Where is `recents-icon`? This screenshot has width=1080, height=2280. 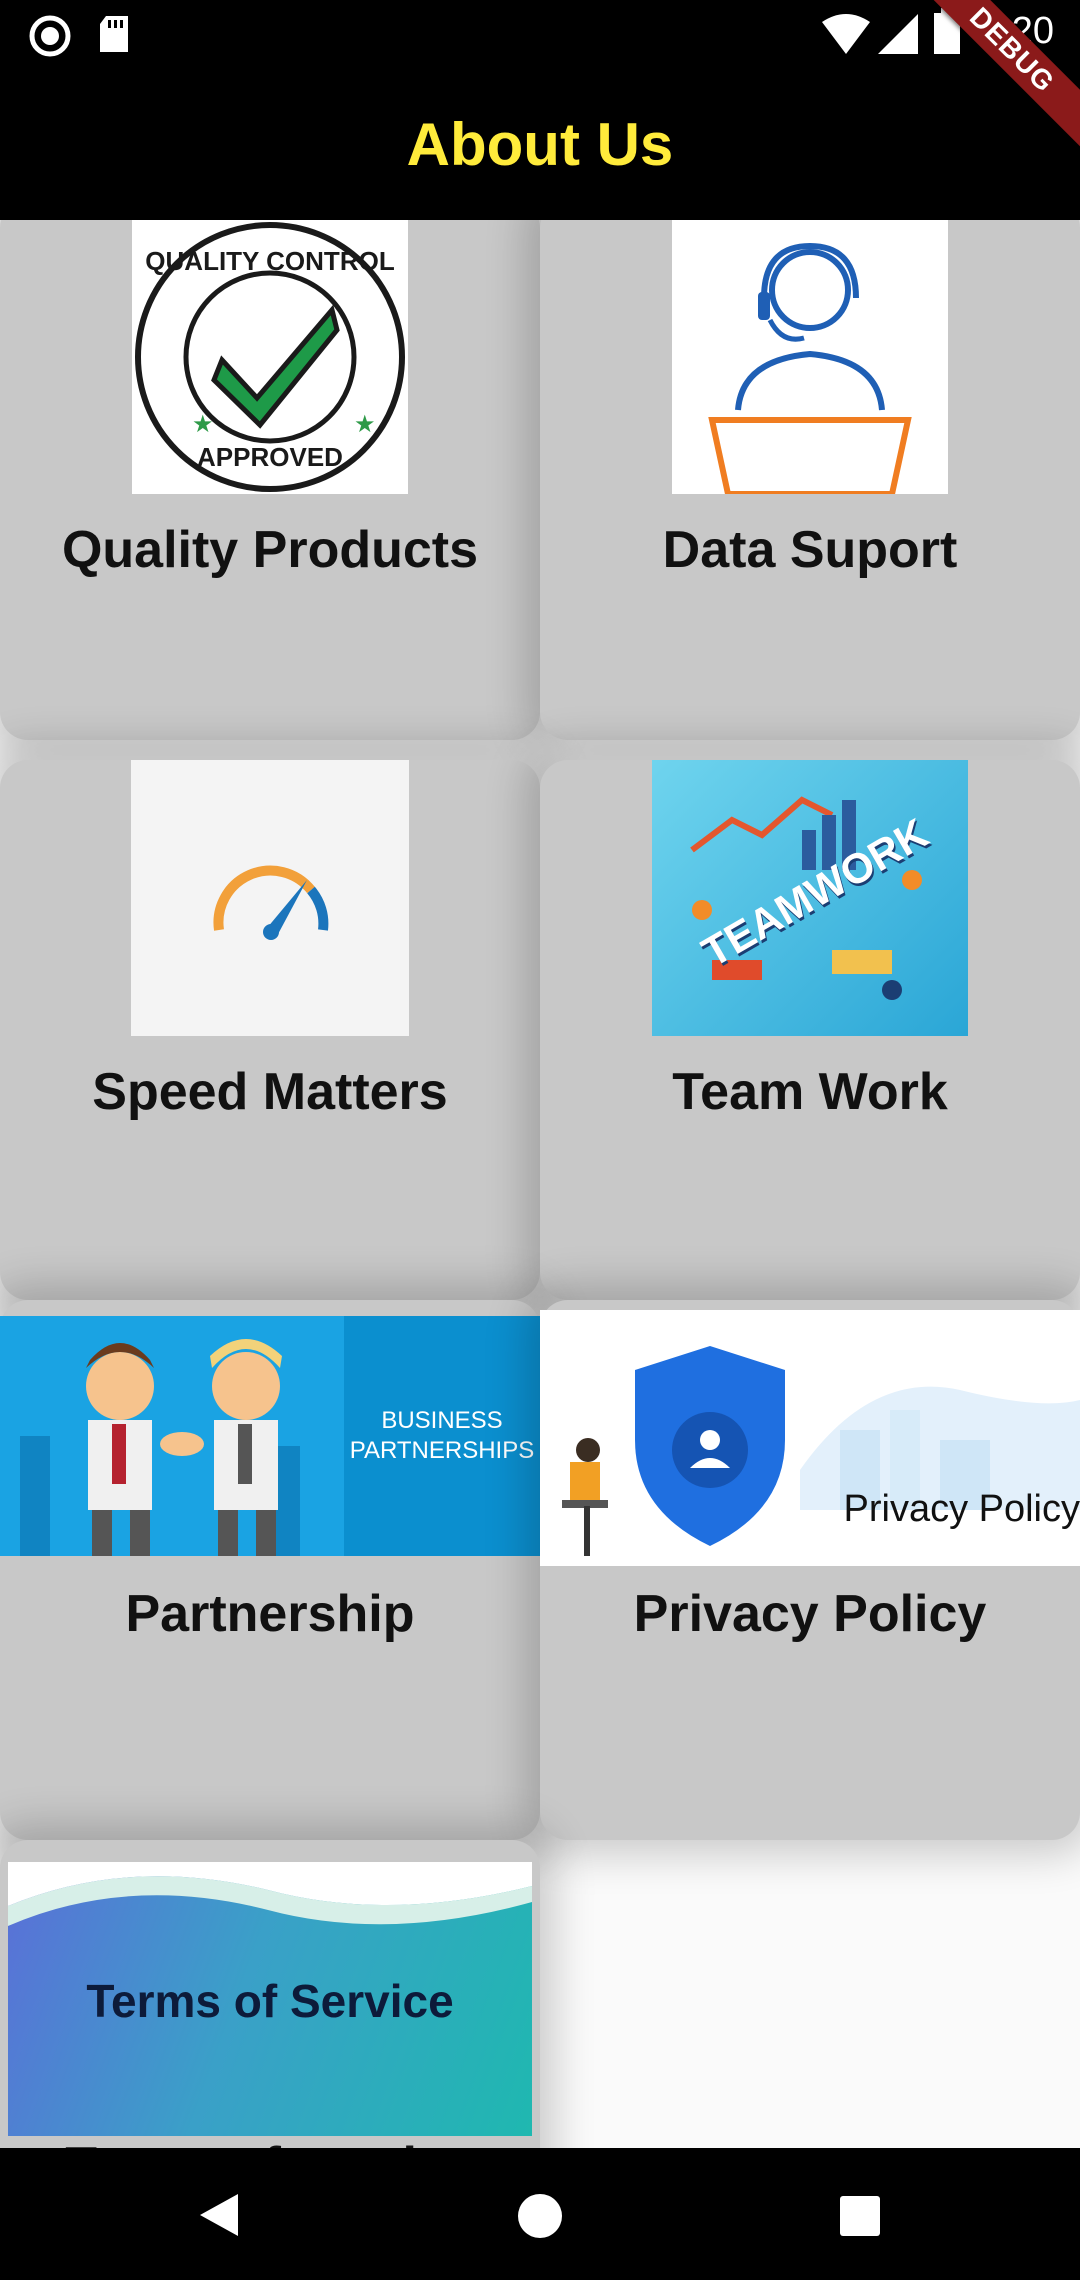
recents-icon is located at coordinates (860, 2216).